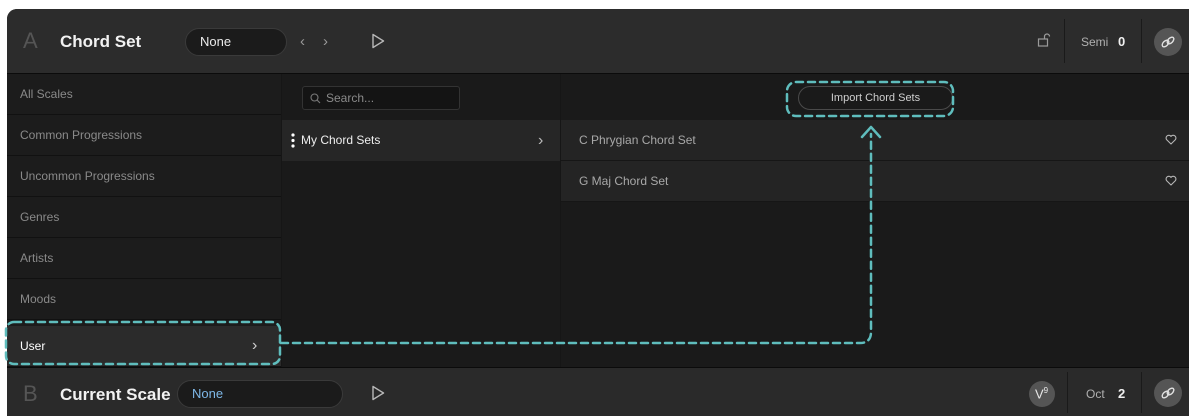  What do you see at coordinates (144, 299) in the screenshot?
I see `category-moods: Moods` at bounding box center [144, 299].